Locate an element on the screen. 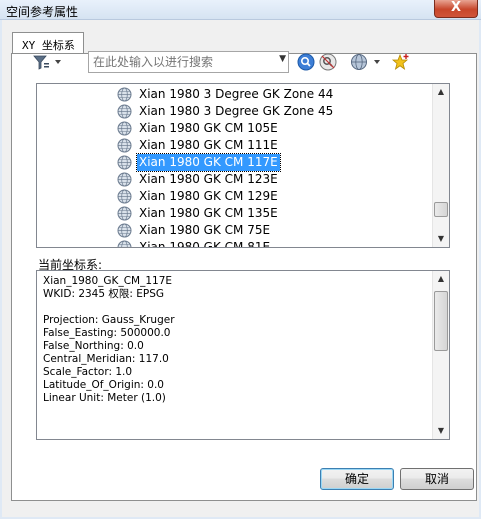 The width and height of the screenshot is (481, 519). star-icon is located at coordinates (400, 61).